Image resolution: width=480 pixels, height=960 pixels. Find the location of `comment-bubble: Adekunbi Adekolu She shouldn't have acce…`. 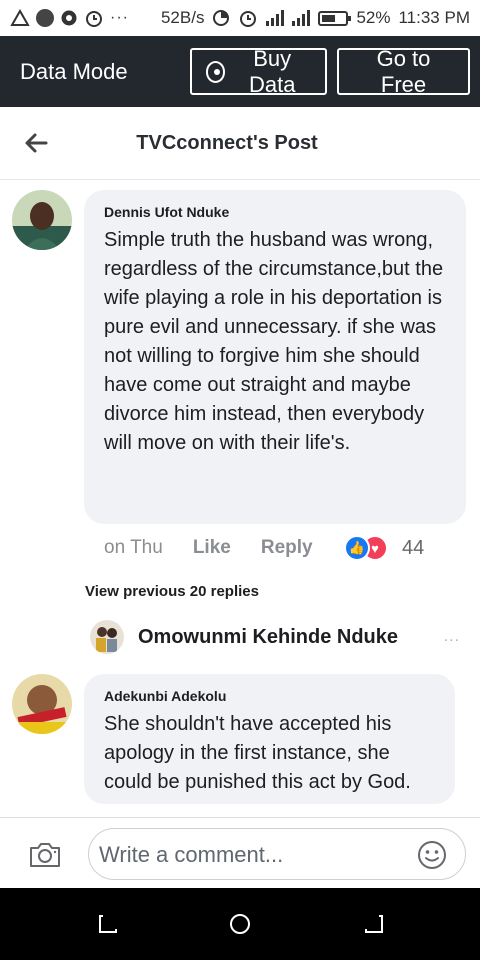

comment-bubble: Adekunbi Adekolu She shouldn't have acce… is located at coordinates (269, 739).